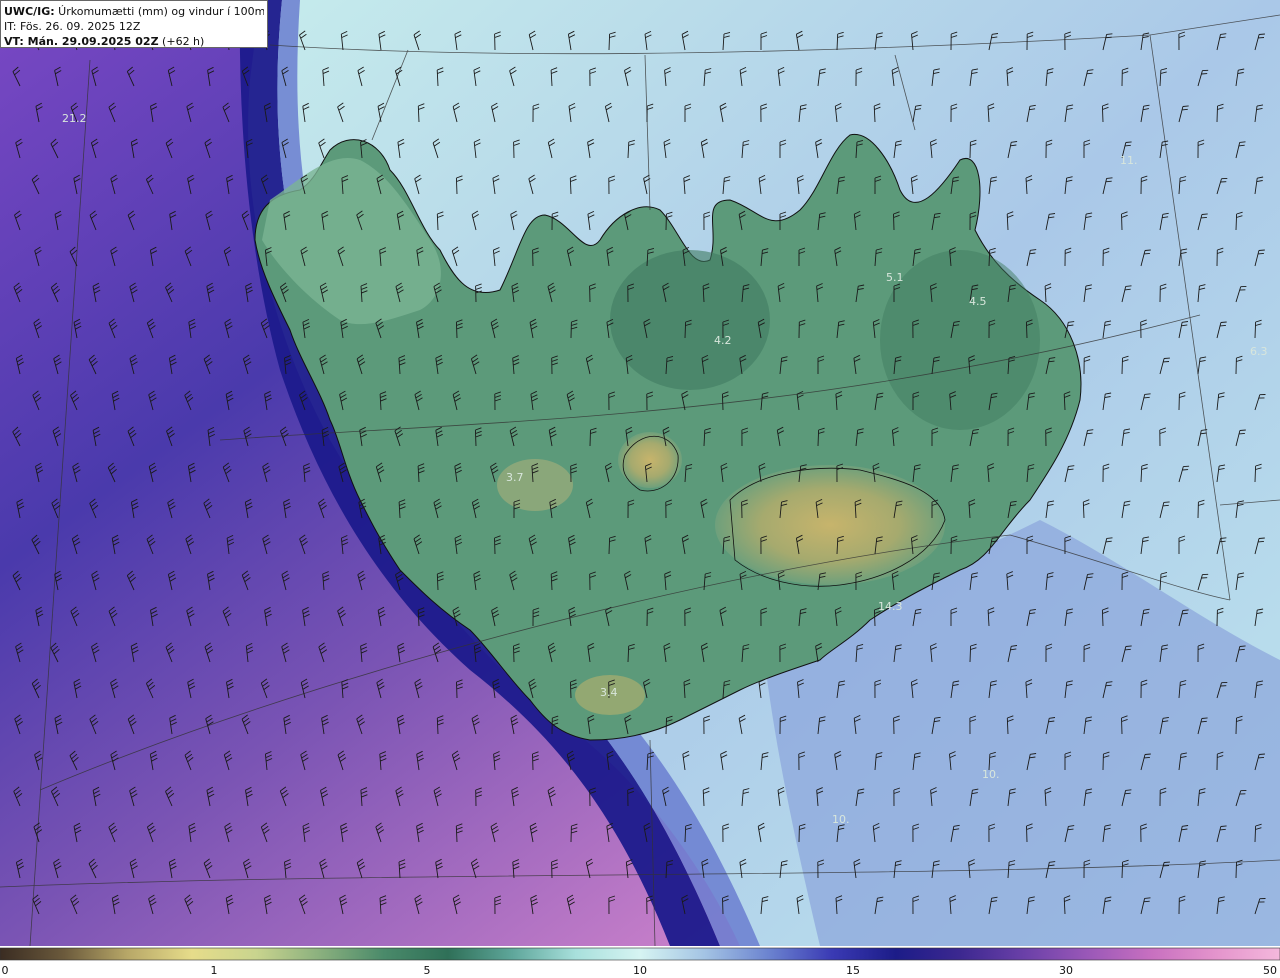  Describe the element at coordinates (181, 41) in the screenshot. I see `lead-time: (+62 h)` at that location.